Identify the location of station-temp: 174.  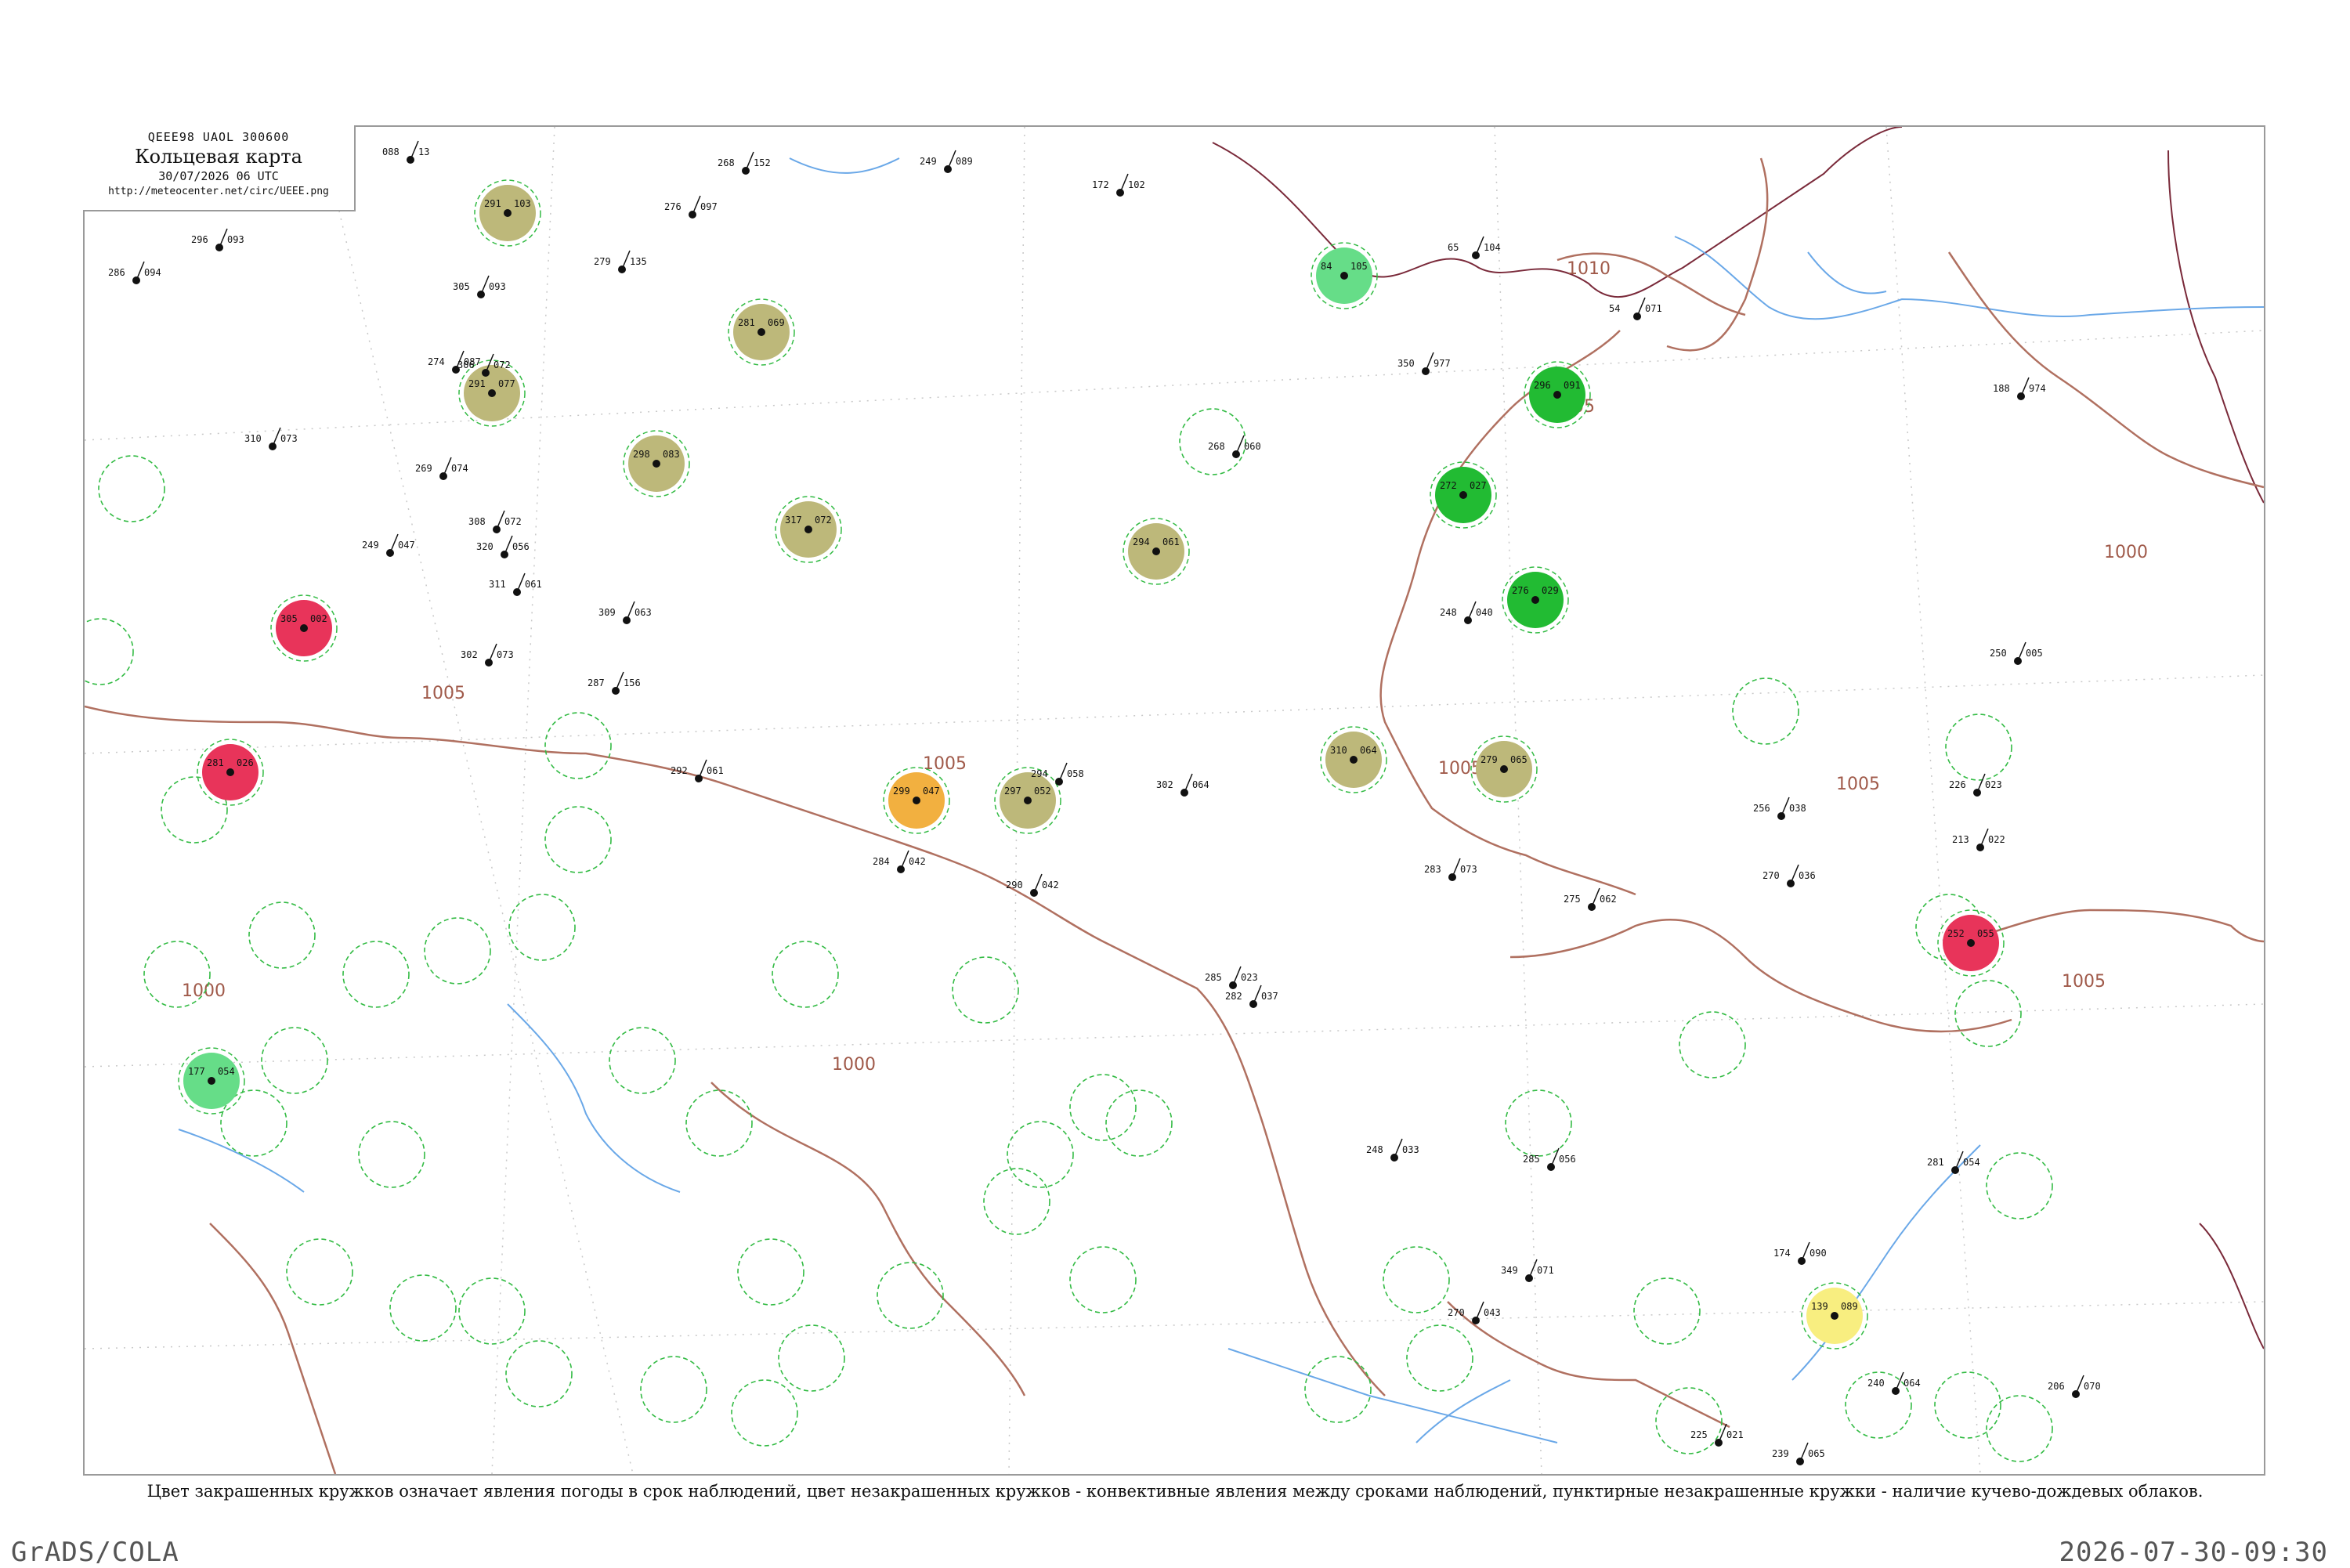
(1782, 1253).